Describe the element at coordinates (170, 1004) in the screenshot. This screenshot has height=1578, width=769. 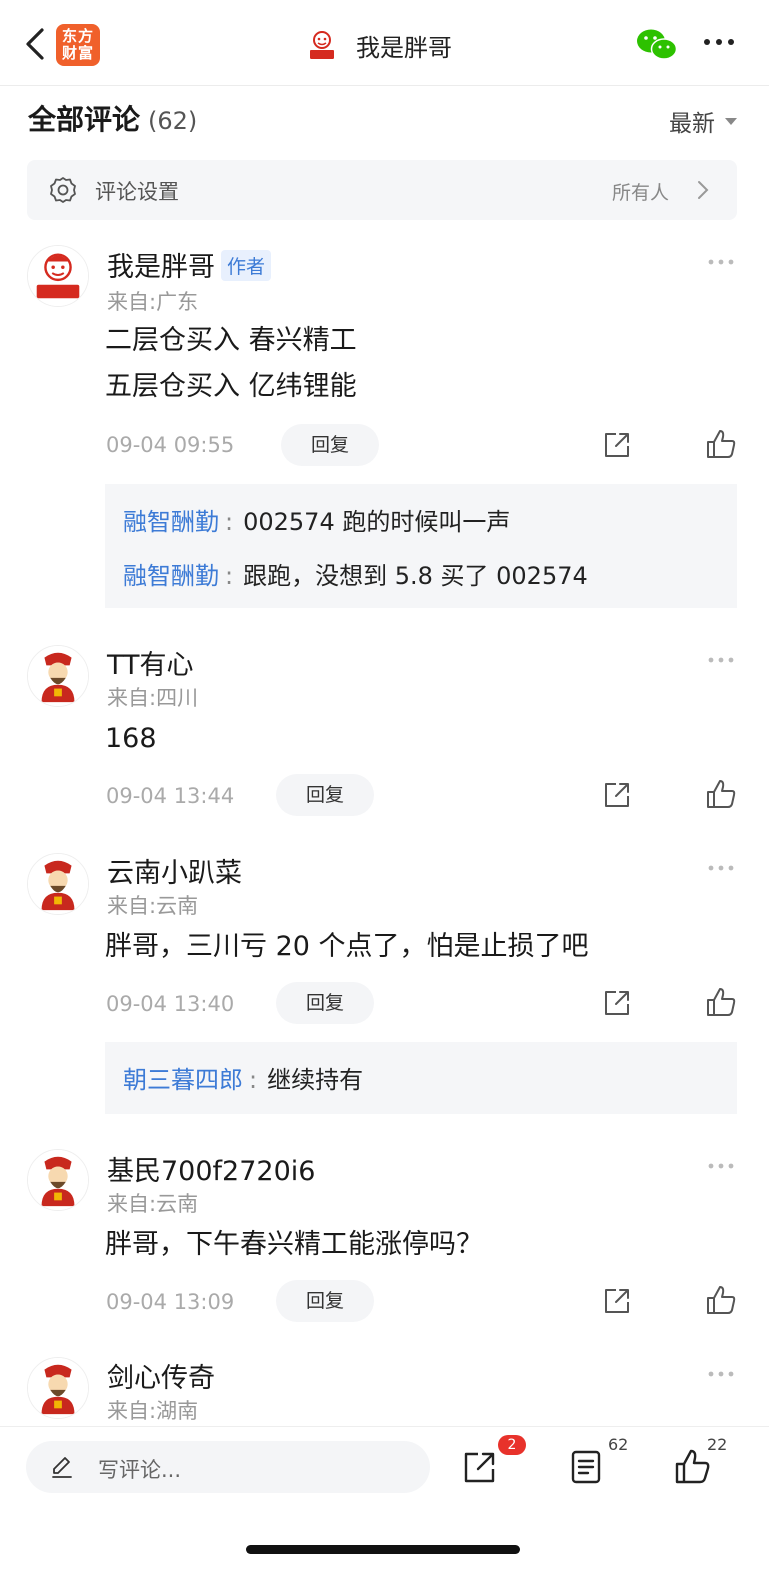
I see `comment-timestamp: 09-04 13:40` at that location.